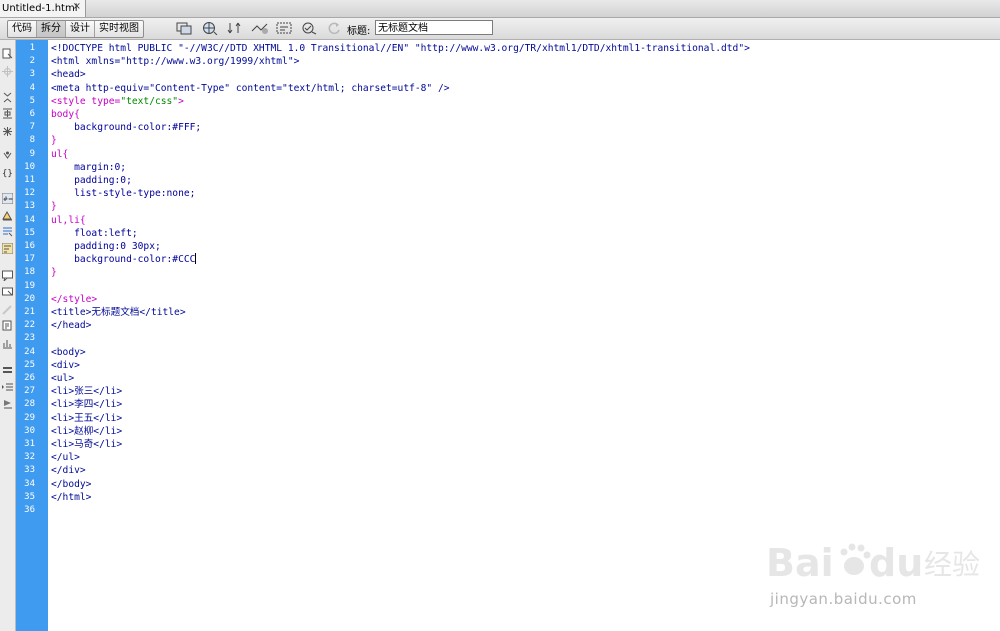 This screenshot has width=1000, height=631. I want to click on code-line: <li>马奇</li>, so click(87, 444).